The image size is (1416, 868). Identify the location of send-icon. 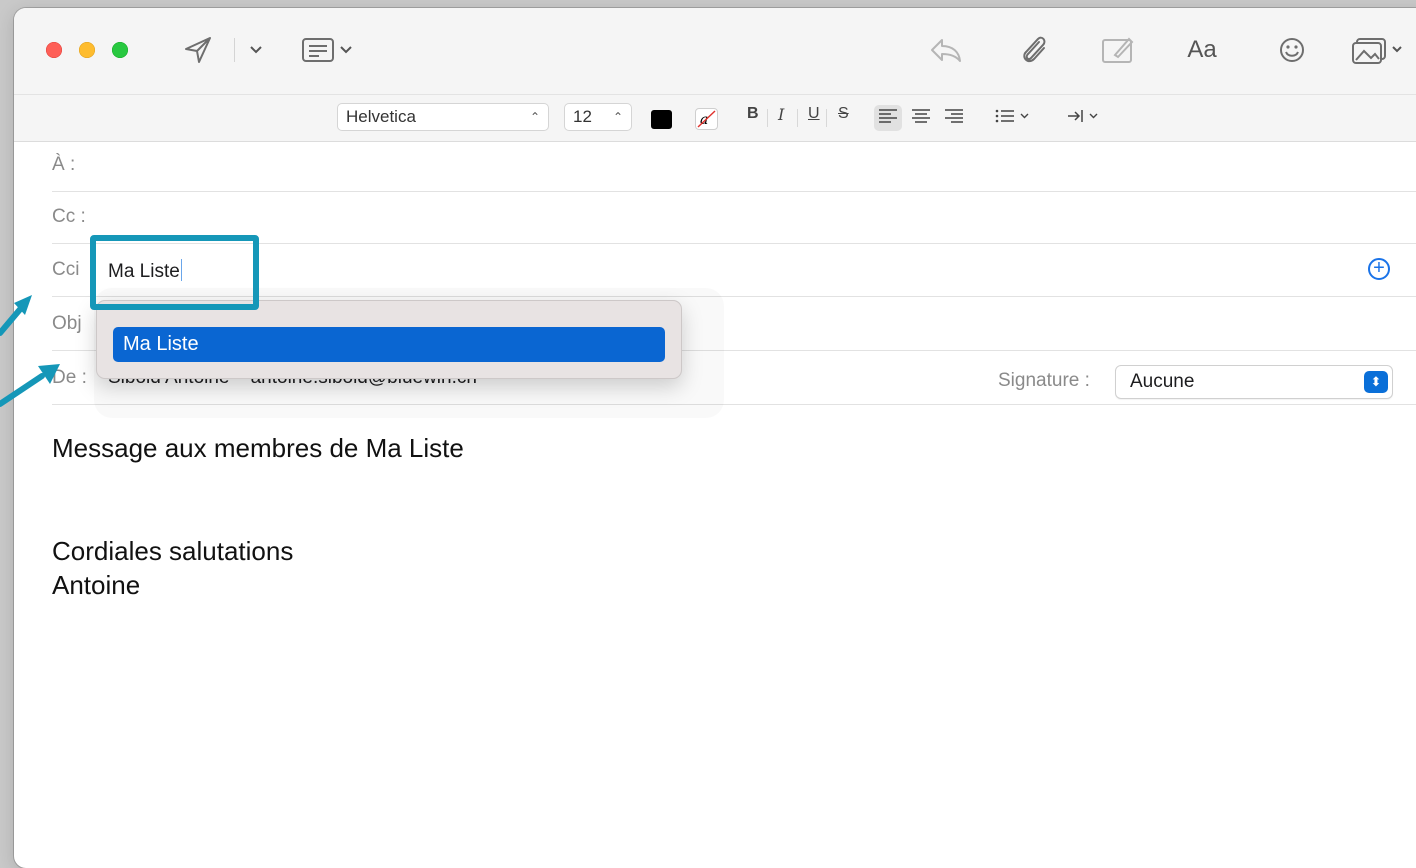
(198, 50).